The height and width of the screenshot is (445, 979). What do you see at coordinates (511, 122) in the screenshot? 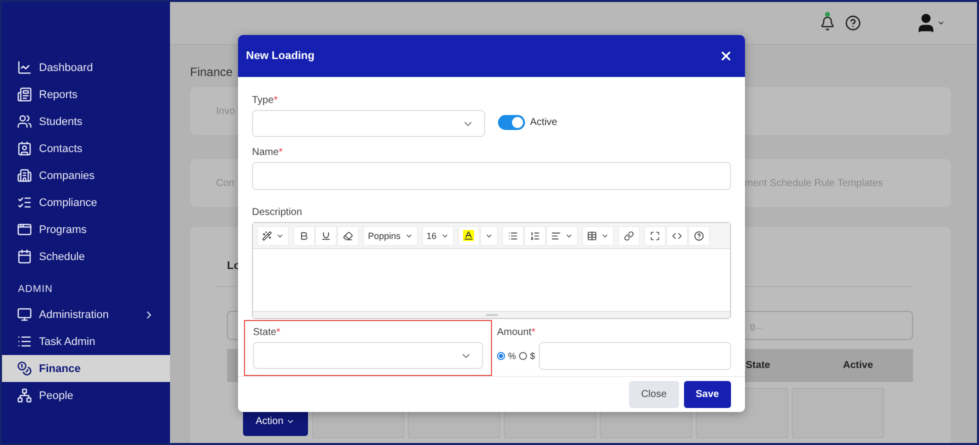
I see `active-toggle` at bounding box center [511, 122].